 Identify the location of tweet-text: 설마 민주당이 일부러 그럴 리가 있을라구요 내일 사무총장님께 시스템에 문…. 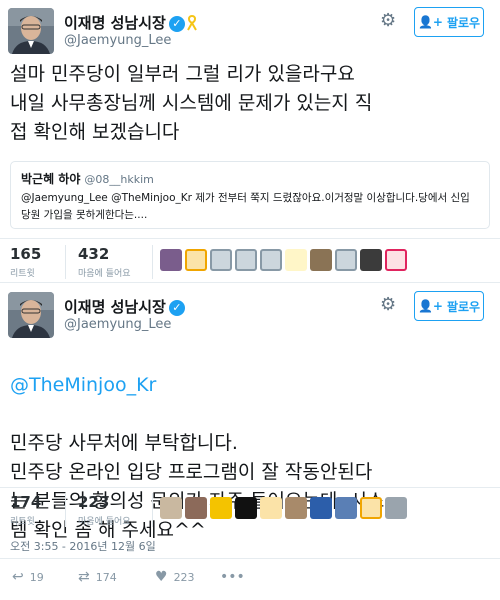
(191, 103).